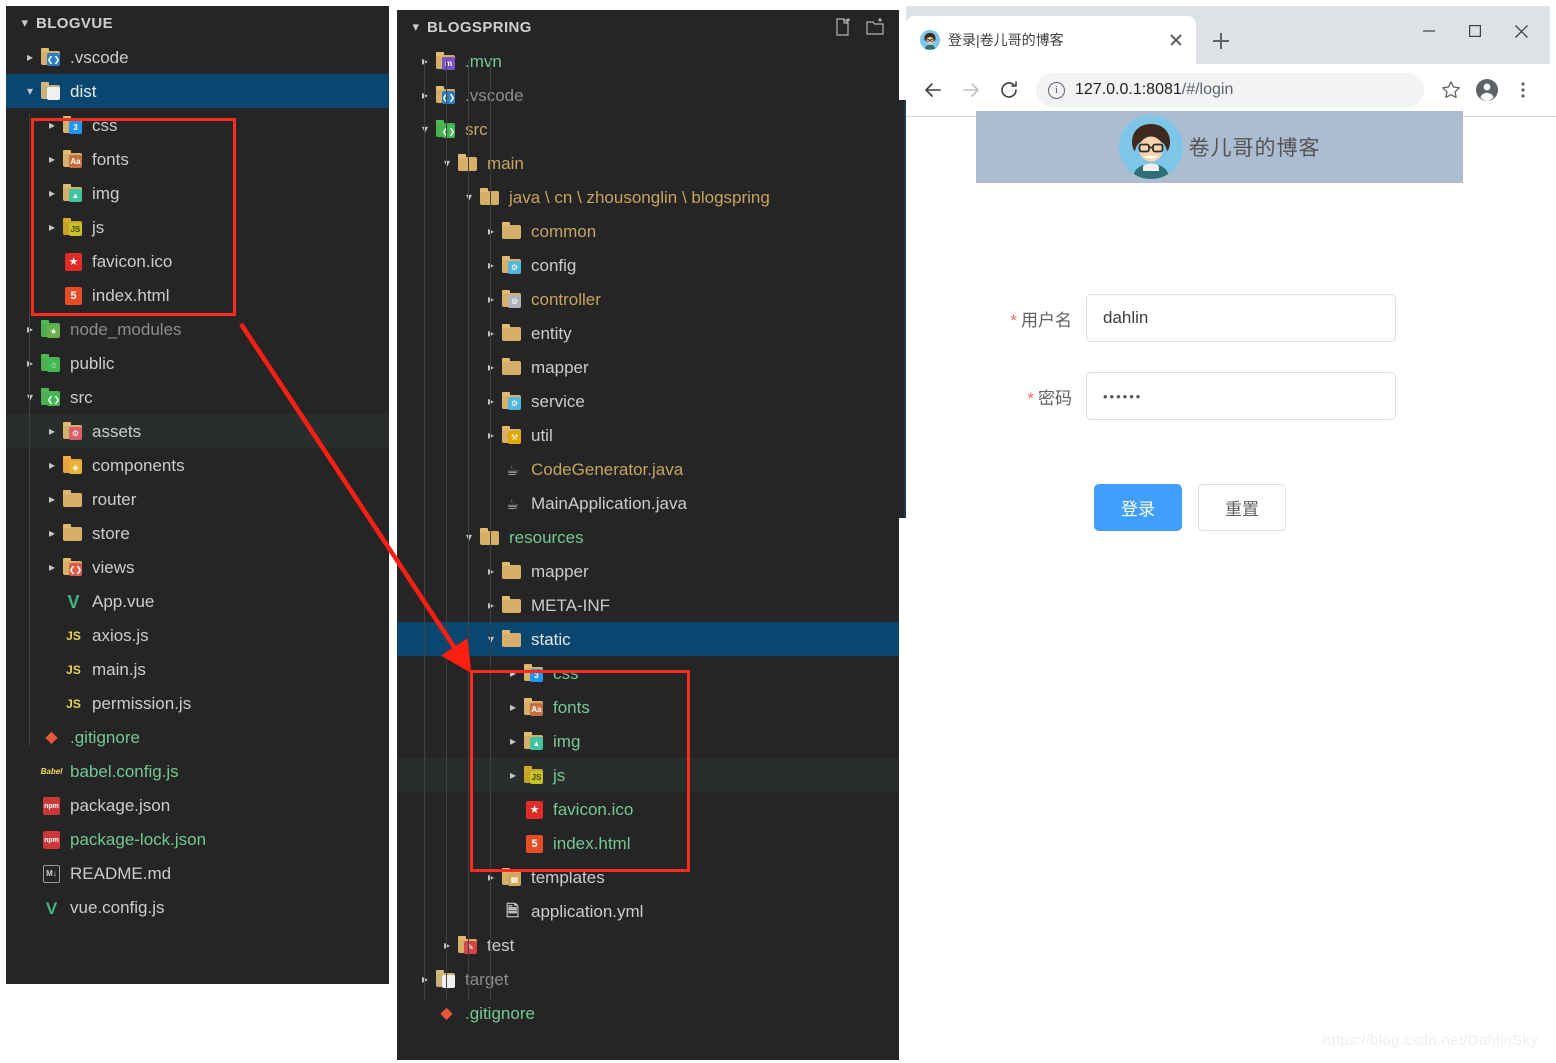  What do you see at coordinates (1241, 396) in the screenshot?
I see `password-input: ••••••` at bounding box center [1241, 396].